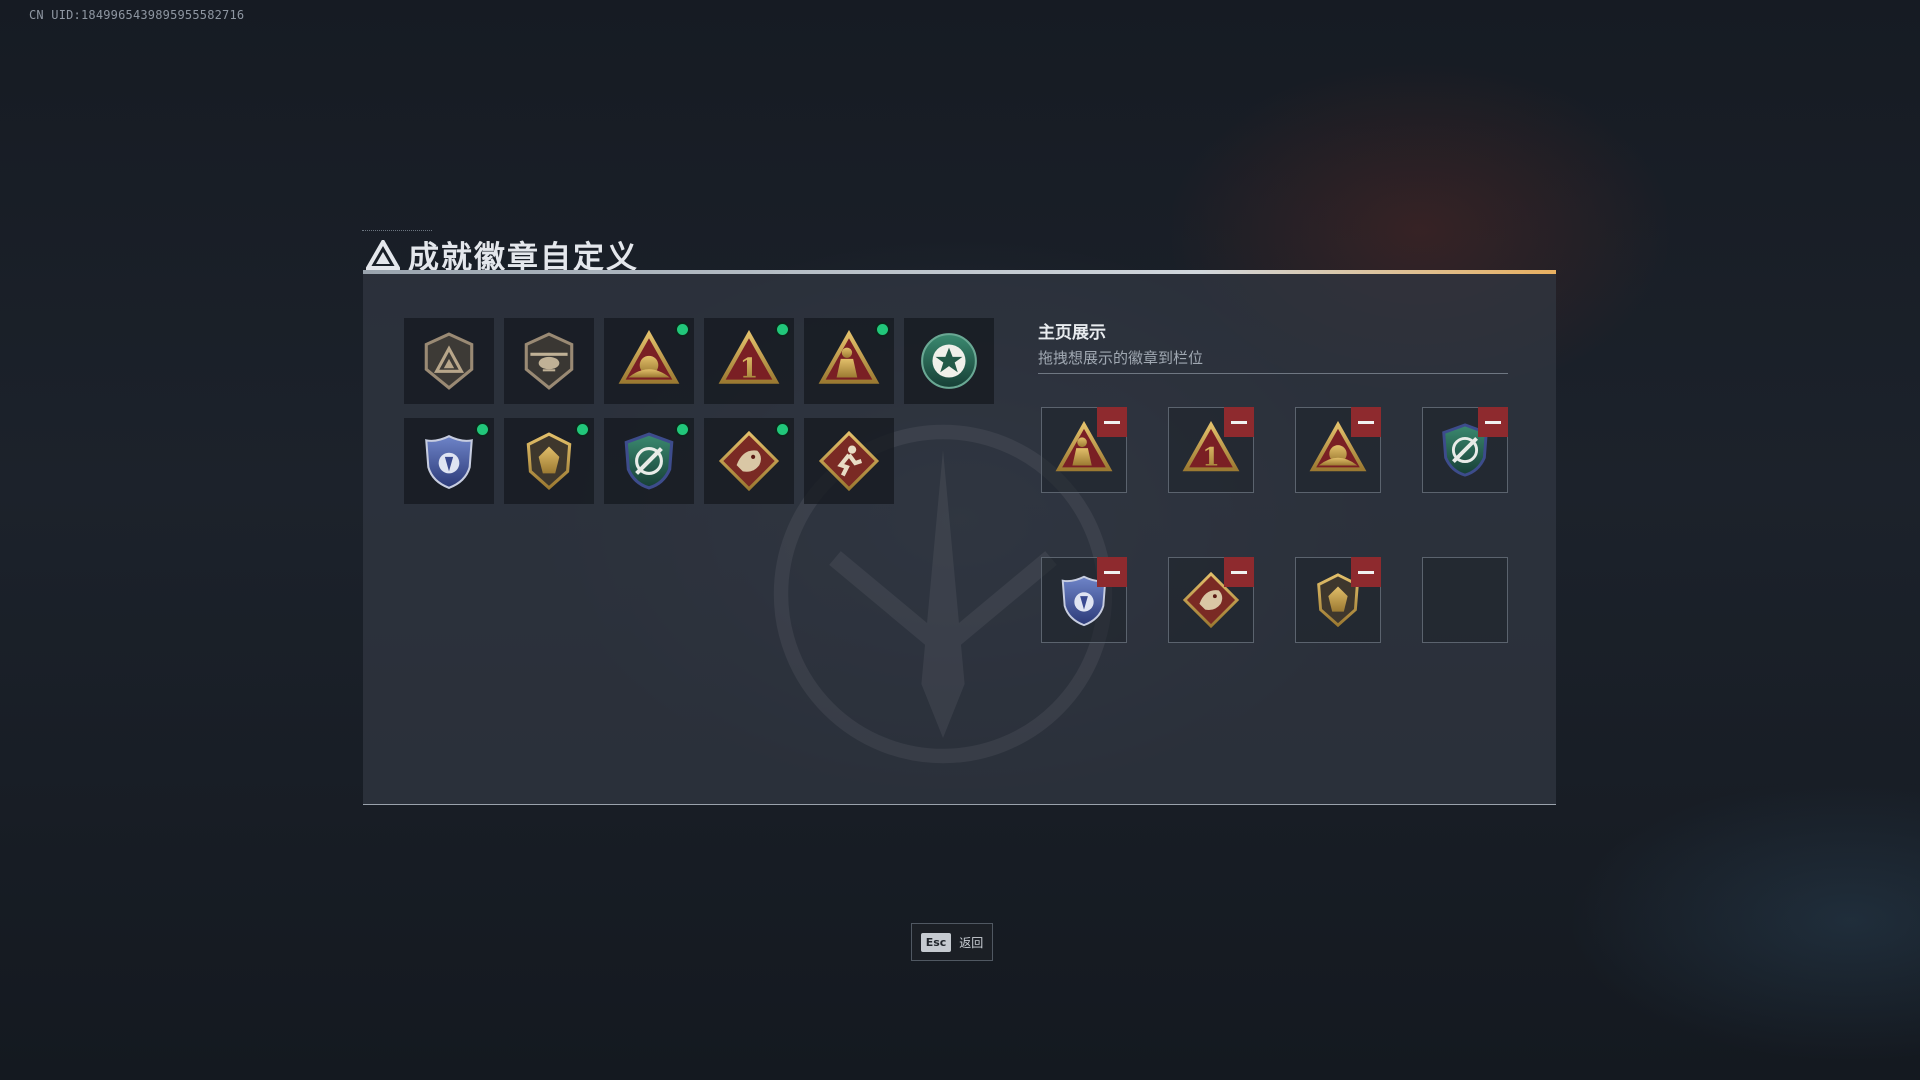 The height and width of the screenshot is (1080, 1920). What do you see at coordinates (1072, 333) in the screenshot?
I see `showcase-title: 主页展示` at bounding box center [1072, 333].